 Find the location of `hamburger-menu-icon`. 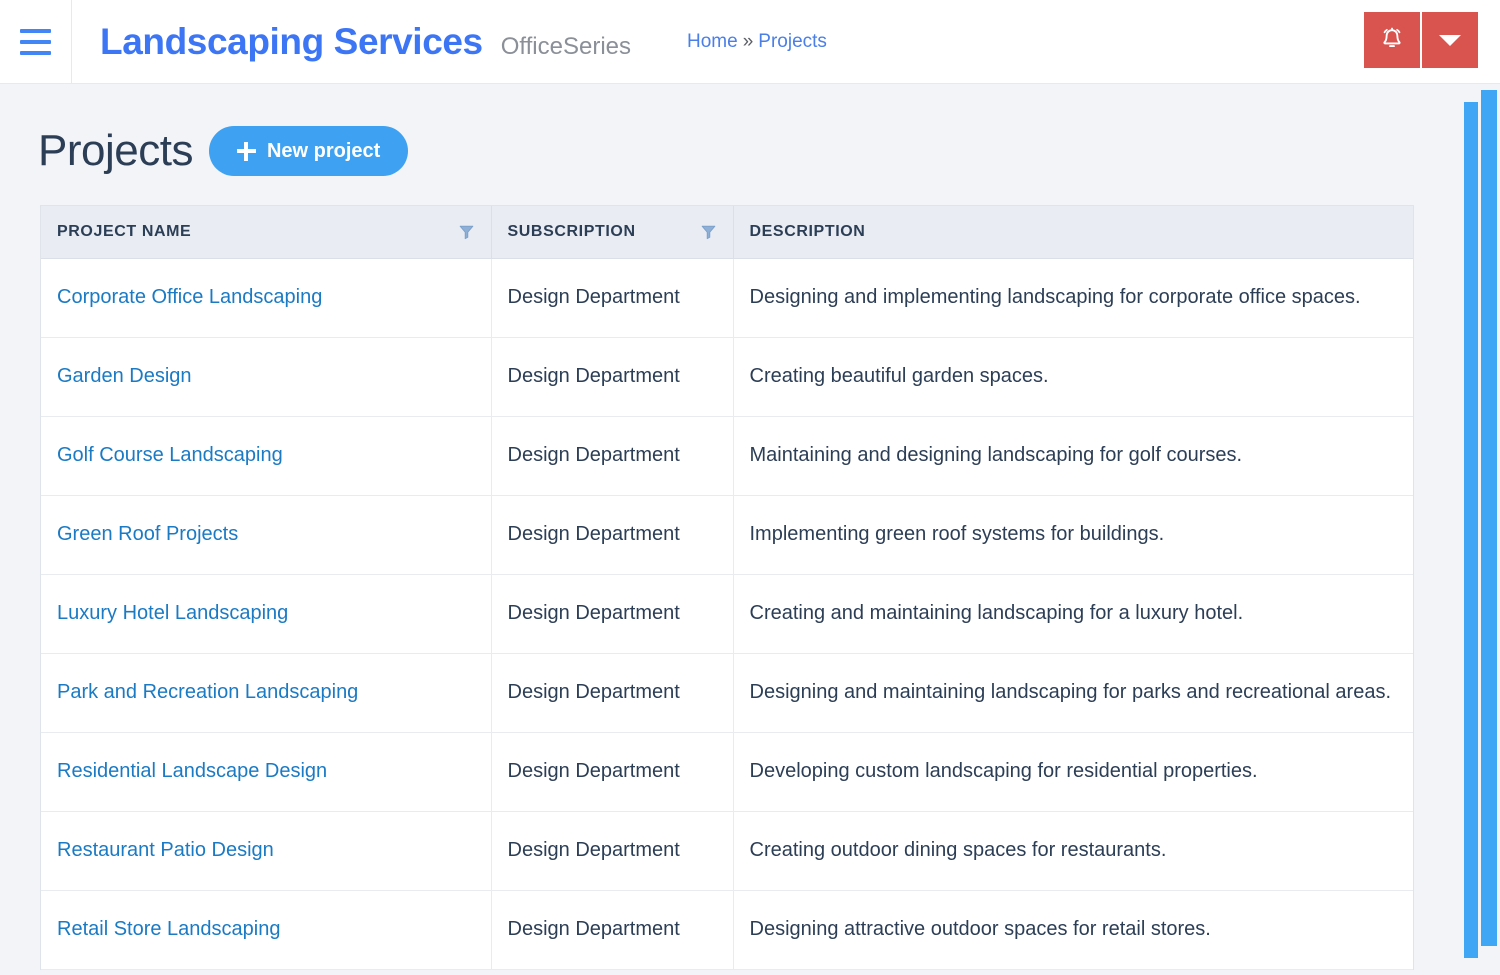

hamburger-menu-icon is located at coordinates (36, 42).